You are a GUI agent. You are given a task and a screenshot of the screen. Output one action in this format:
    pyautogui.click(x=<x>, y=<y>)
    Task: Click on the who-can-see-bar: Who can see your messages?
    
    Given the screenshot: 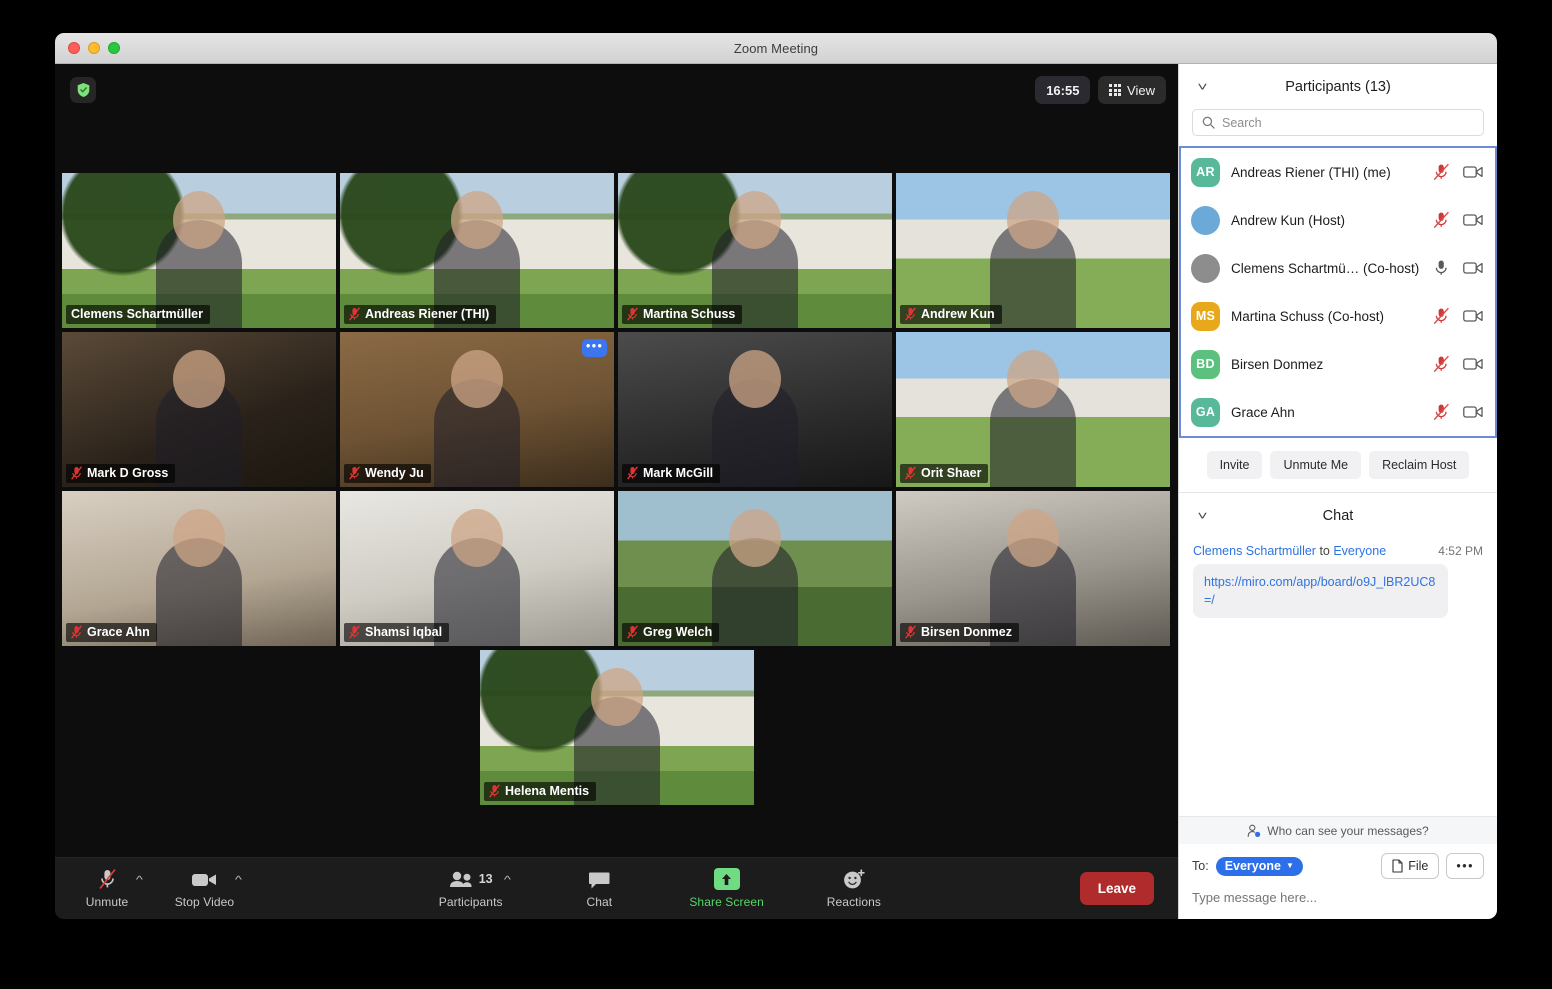 What is the action you would take?
    pyautogui.click(x=1338, y=830)
    